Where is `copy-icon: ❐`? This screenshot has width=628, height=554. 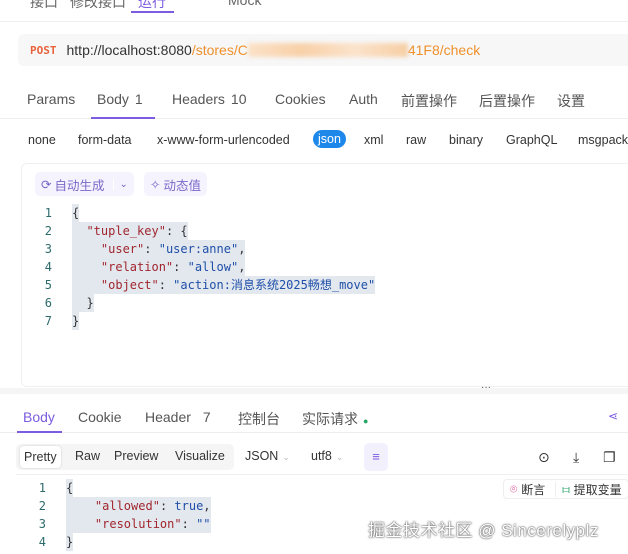
copy-icon: ❐ is located at coordinates (609, 457).